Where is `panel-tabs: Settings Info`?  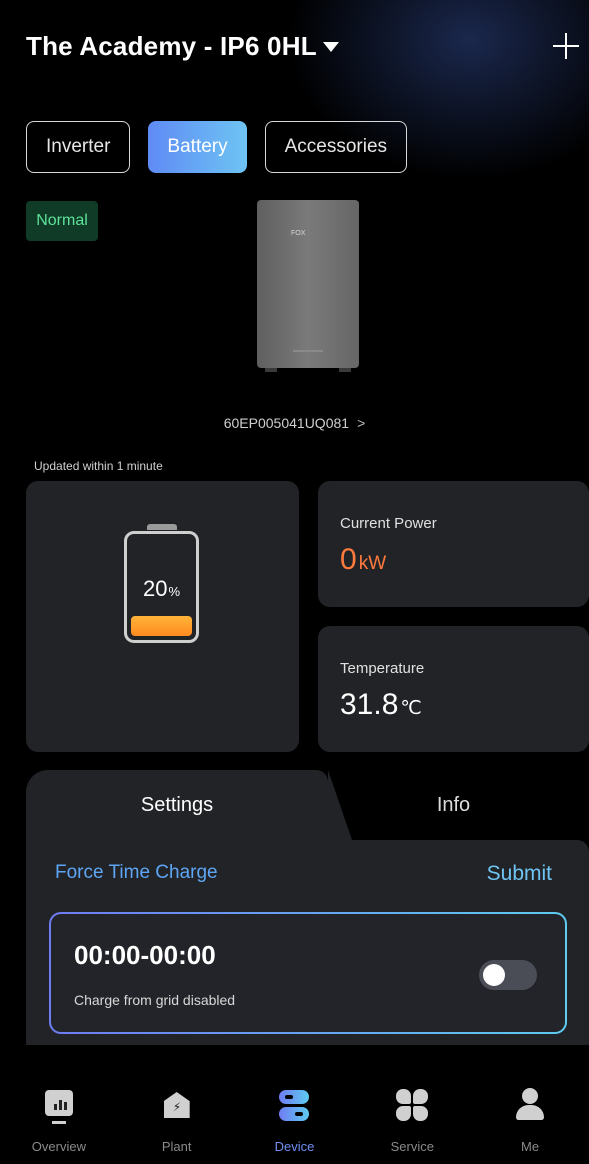
panel-tabs: Settings Info is located at coordinates (307, 805).